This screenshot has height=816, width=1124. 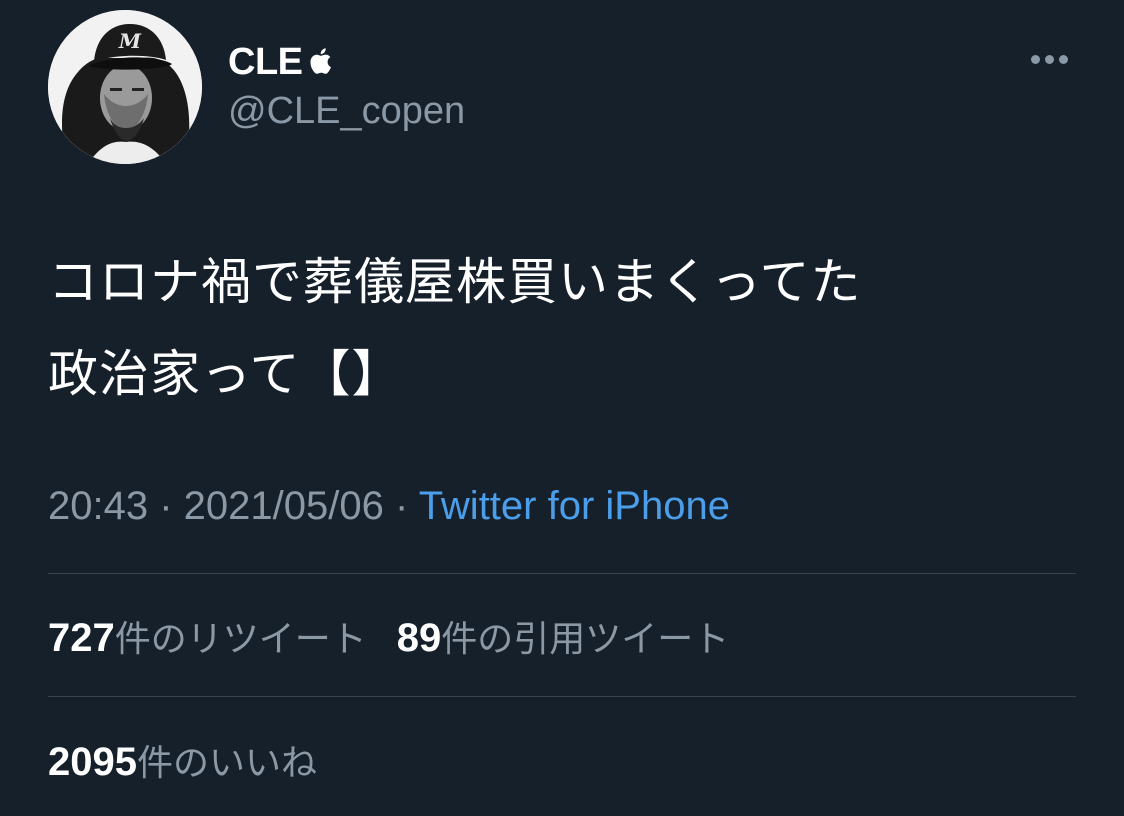 I want to click on likes-label: 件のいいね, so click(x=226, y=763).